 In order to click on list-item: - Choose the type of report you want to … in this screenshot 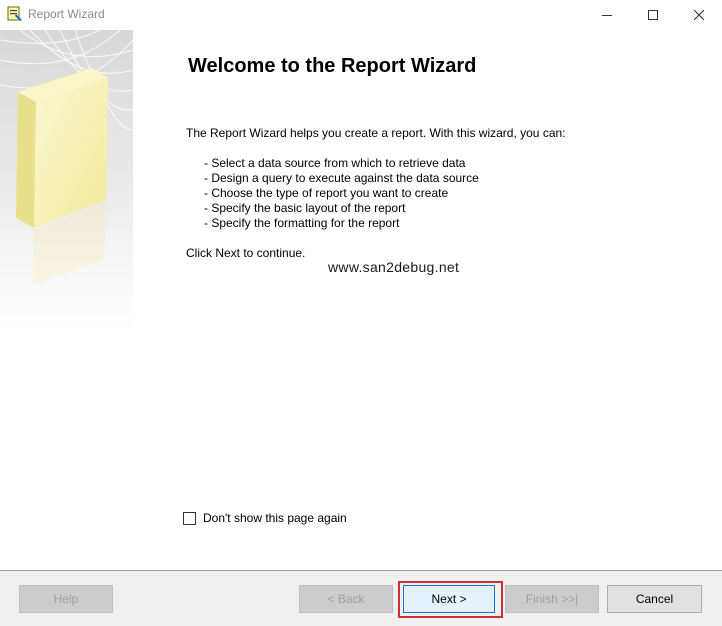, I will do `click(326, 193)`.